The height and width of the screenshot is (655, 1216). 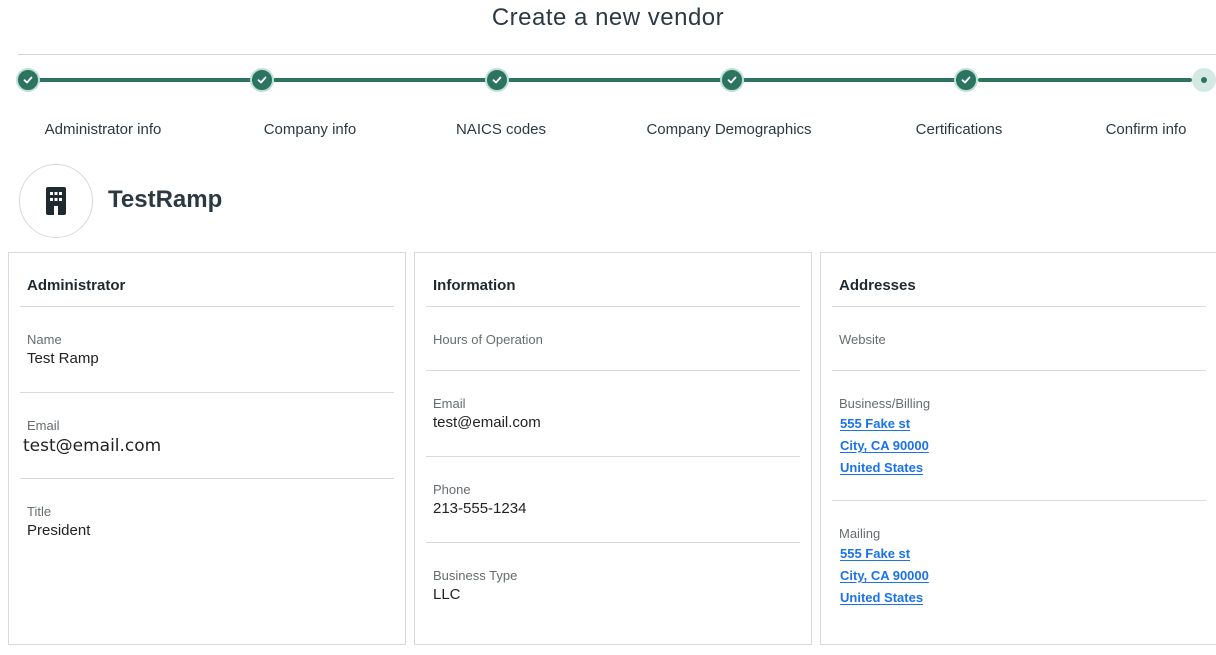 What do you see at coordinates (884, 575) in the screenshot?
I see `mailing-address-line-city: City, CA 90000` at bounding box center [884, 575].